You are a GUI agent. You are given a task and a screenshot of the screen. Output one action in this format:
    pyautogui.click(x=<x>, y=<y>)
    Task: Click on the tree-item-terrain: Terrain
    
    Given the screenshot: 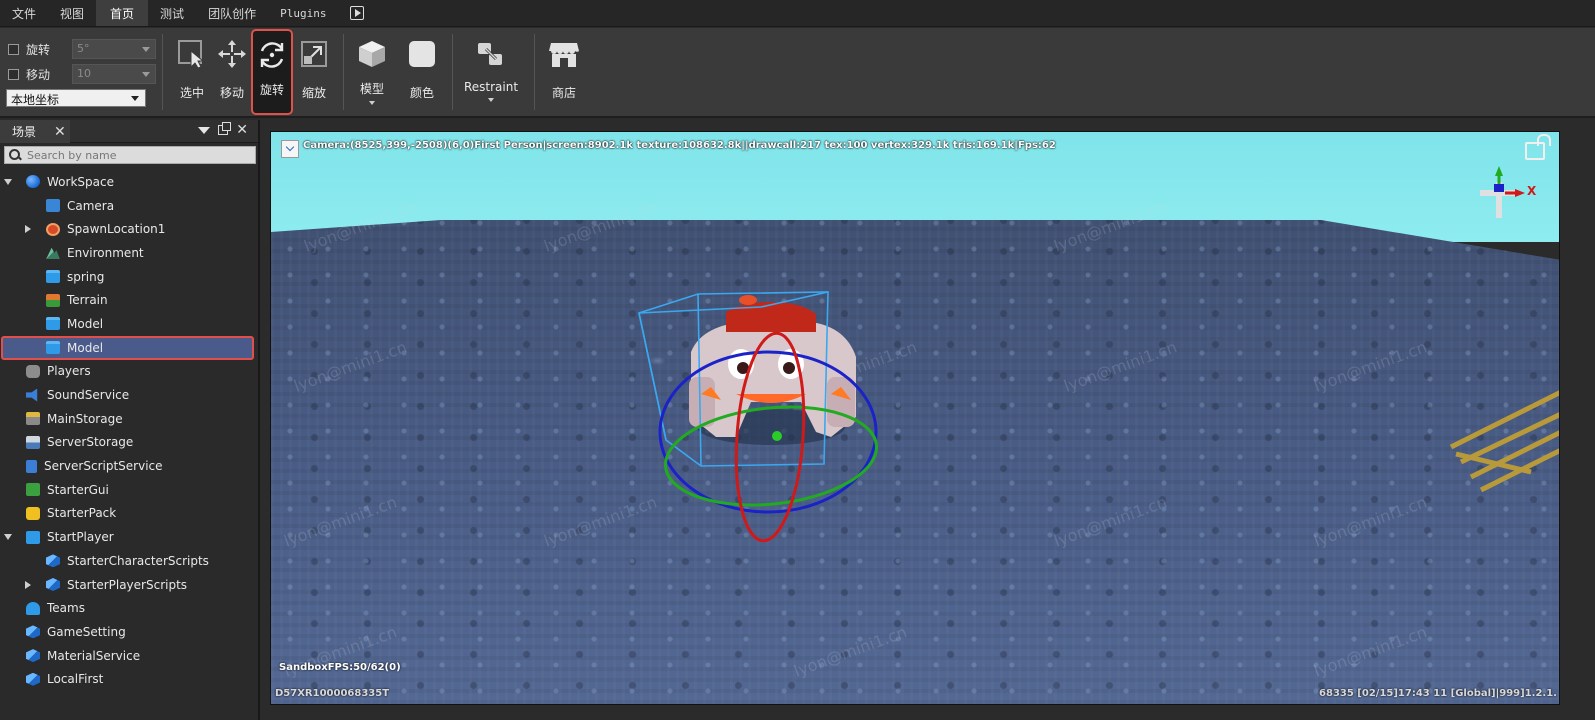 What is the action you would take?
    pyautogui.click(x=129, y=300)
    